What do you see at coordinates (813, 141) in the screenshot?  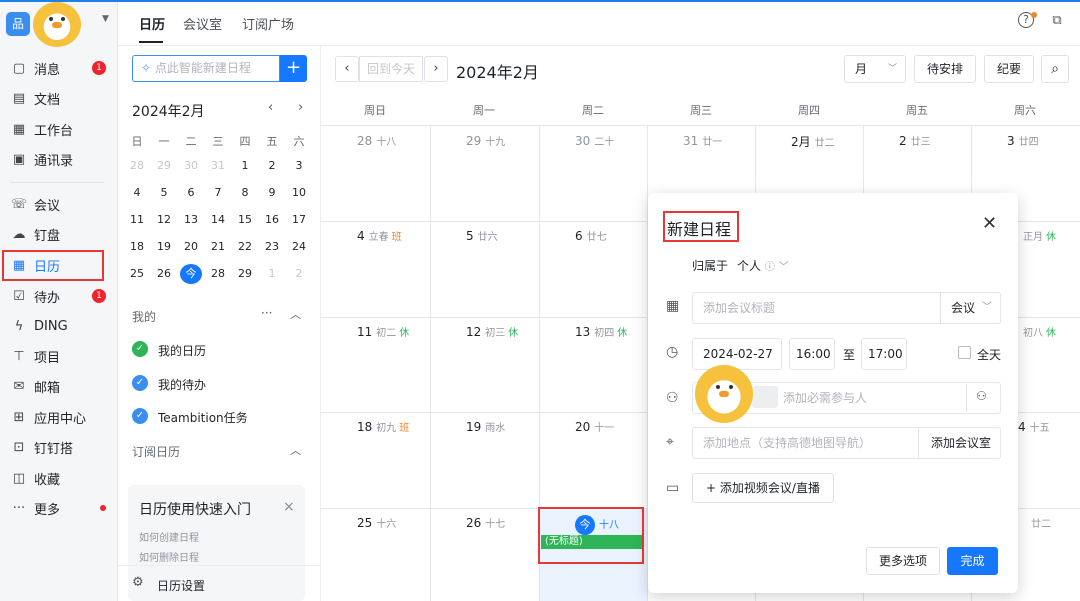 I see `calendar-day: 2月 廿二` at bounding box center [813, 141].